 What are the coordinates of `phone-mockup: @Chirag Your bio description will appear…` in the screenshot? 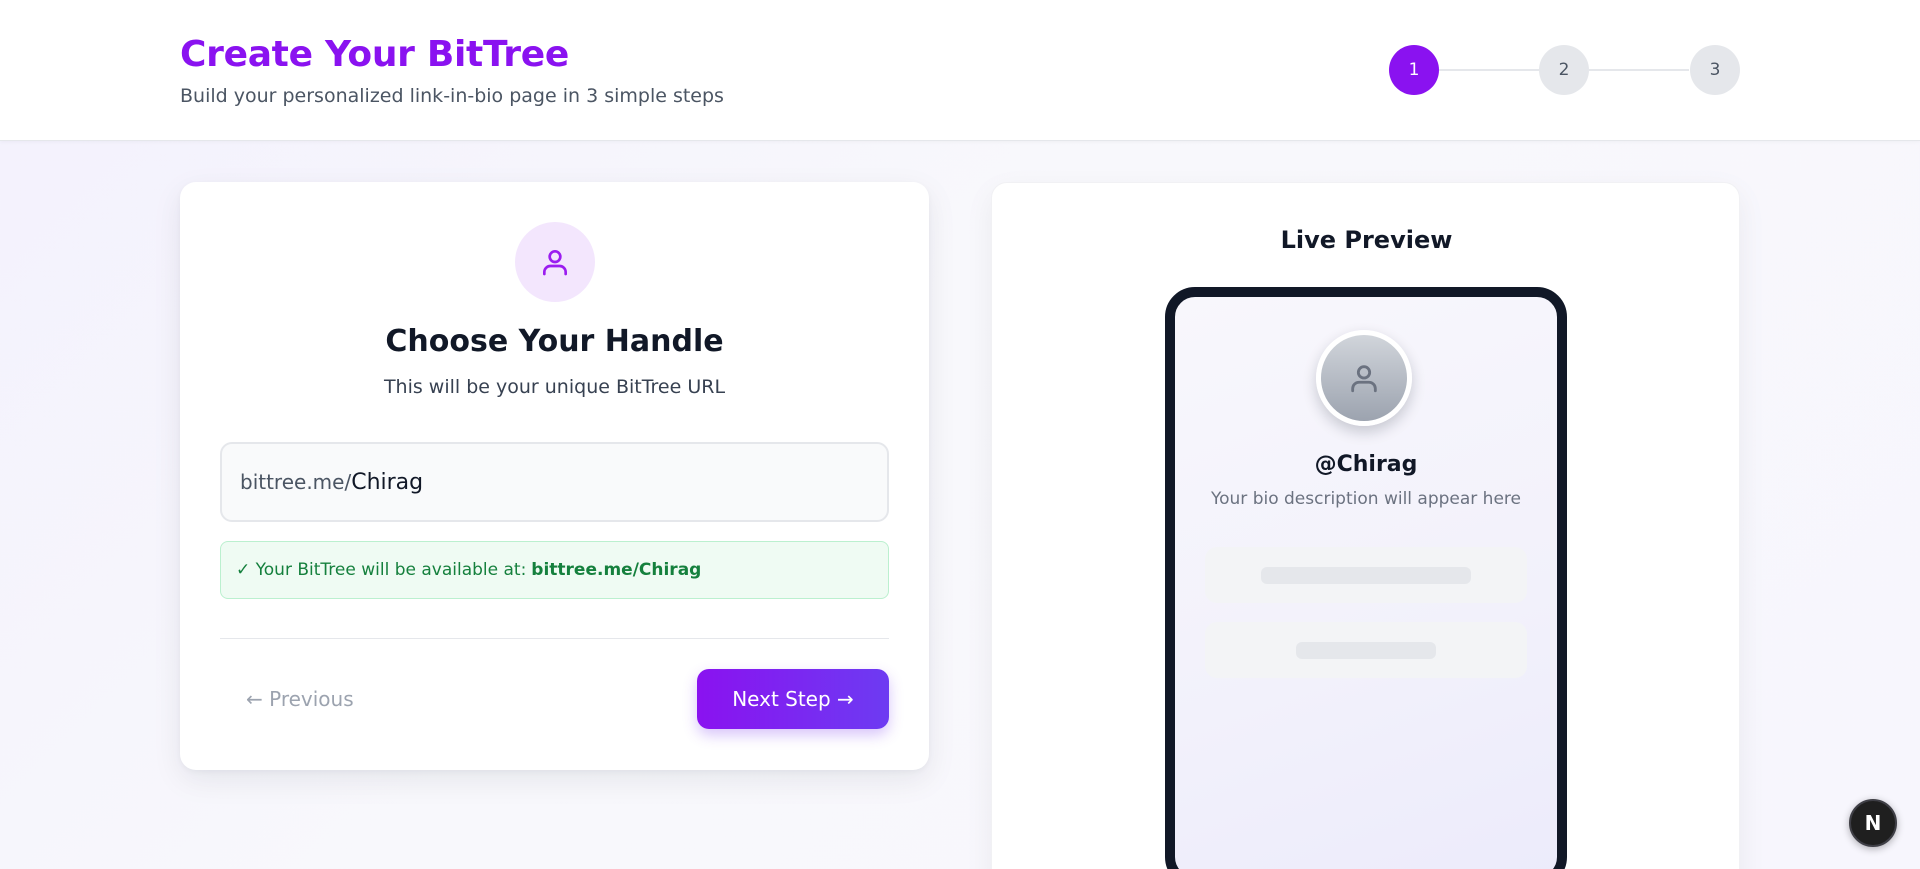 It's located at (1366, 578).